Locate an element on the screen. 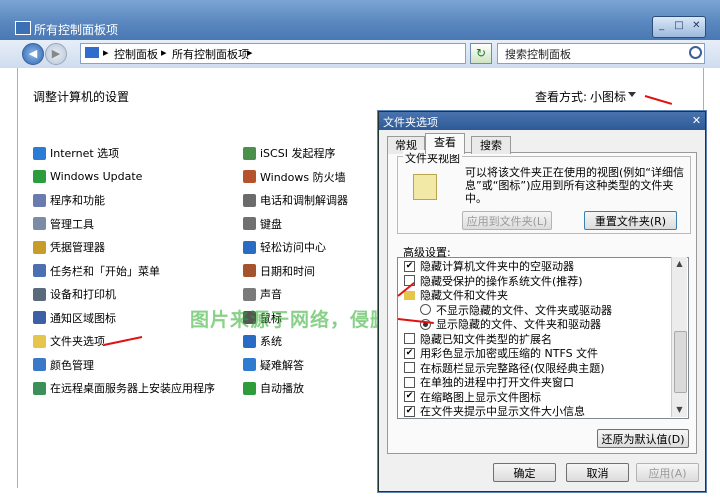 This screenshot has height=500, width=720. radio-button is located at coordinates (425, 309).